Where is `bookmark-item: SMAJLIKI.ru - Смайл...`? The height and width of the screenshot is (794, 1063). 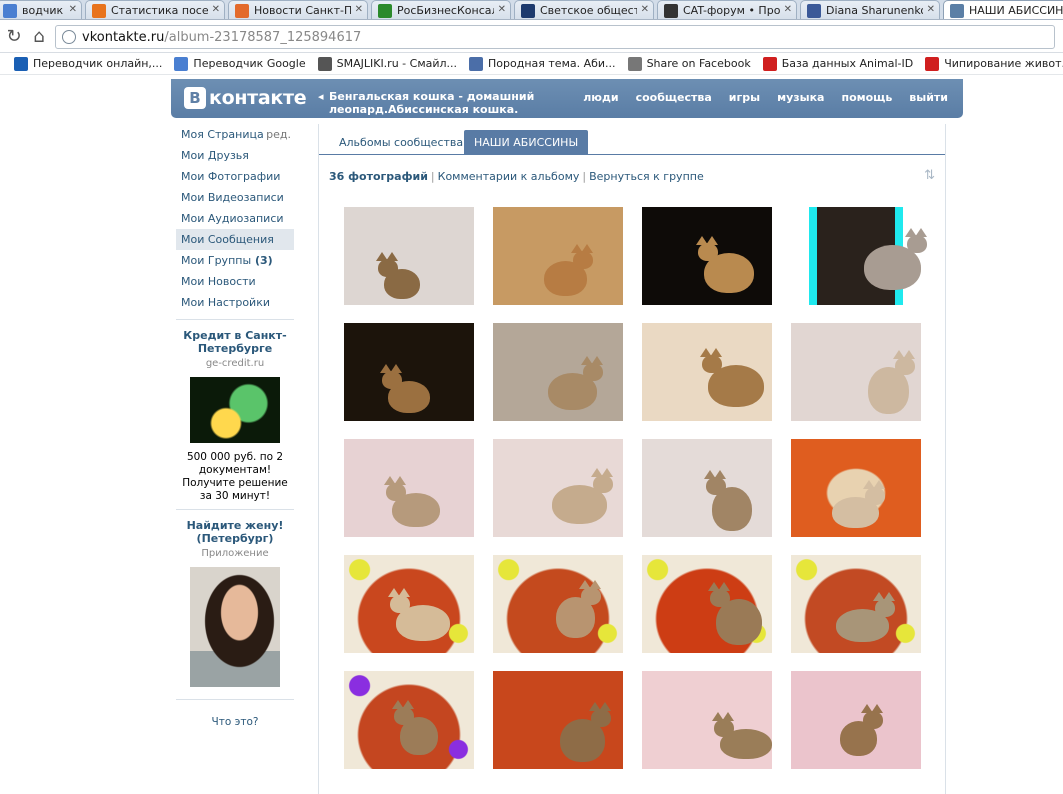
bookmark-item: SMAJLIKI.ru - Смайл... is located at coordinates (387, 63).